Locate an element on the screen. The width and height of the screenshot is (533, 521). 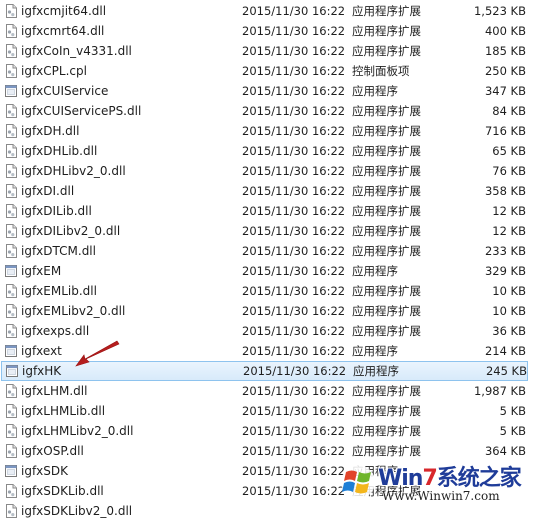
red-arrow-icon is located at coordinates (97, 353).